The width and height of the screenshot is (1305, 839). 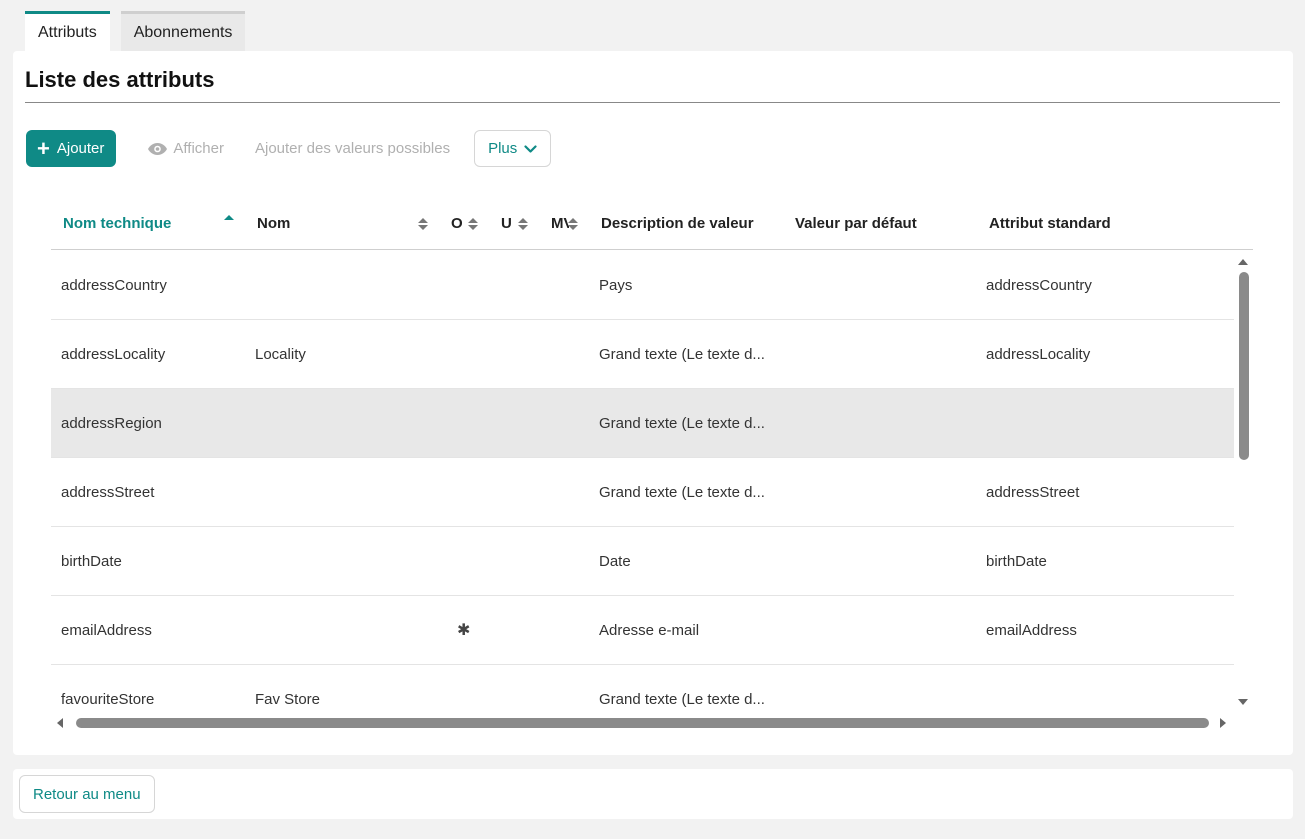 What do you see at coordinates (1223, 723) in the screenshot?
I see `scroll-right-arrow-icon` at bounding box center [1223, 723].